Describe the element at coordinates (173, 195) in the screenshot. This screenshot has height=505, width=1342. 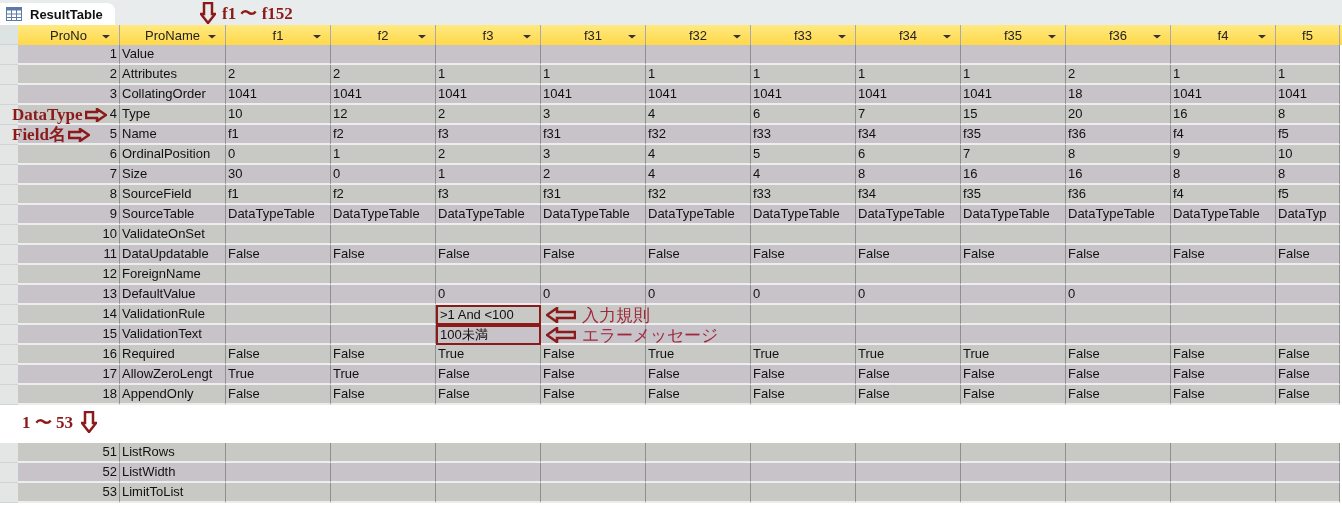
I see `table-cell: SourceField` at that location.